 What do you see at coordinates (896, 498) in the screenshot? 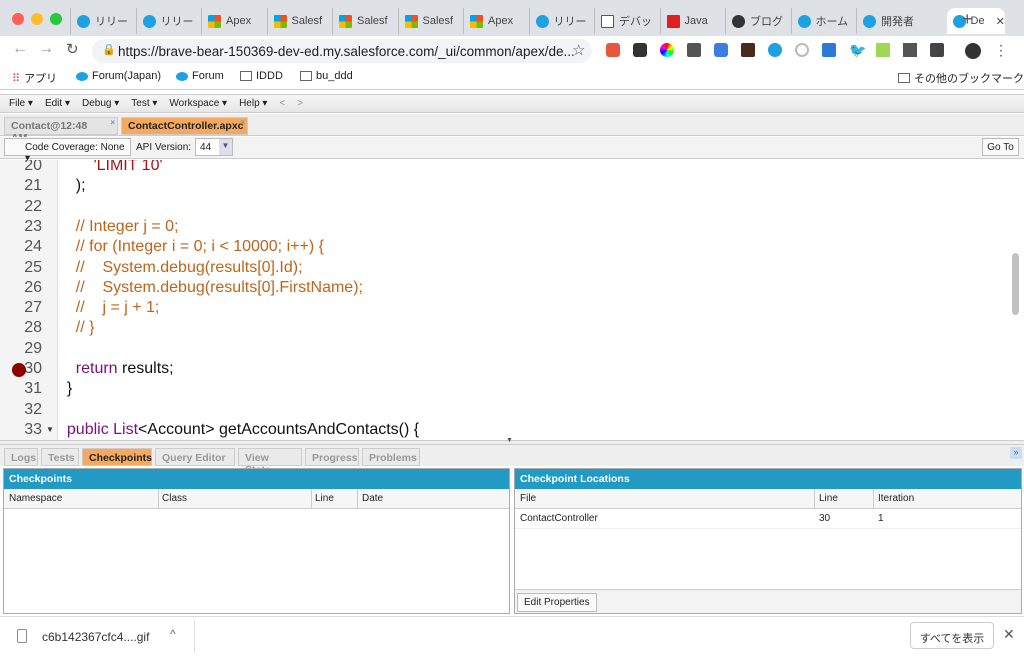
I see `column-header-iteration: Iteration` at bounding box center [896, 498].